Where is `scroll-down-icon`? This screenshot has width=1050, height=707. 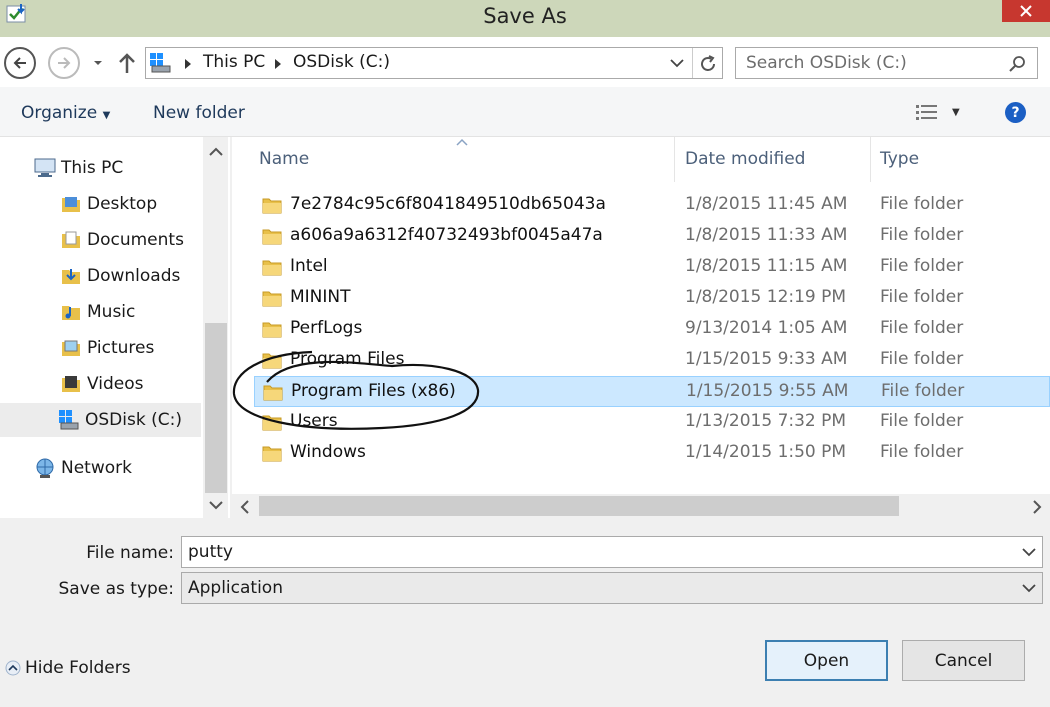
scroll-down-icon is located at coordinates (216, 505).